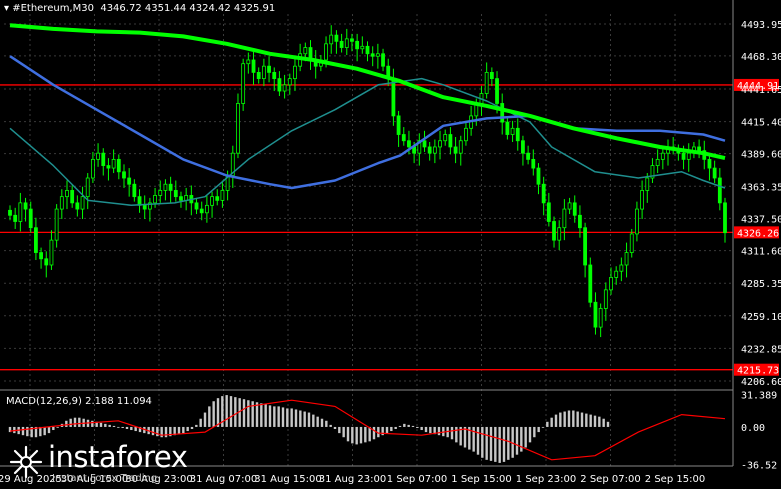 The image size is (781, 489). What do you see at coordinates (761, 187) in the screenshot?
I see `price-tick-label: 4363.35` at bounding box center [761, 187].